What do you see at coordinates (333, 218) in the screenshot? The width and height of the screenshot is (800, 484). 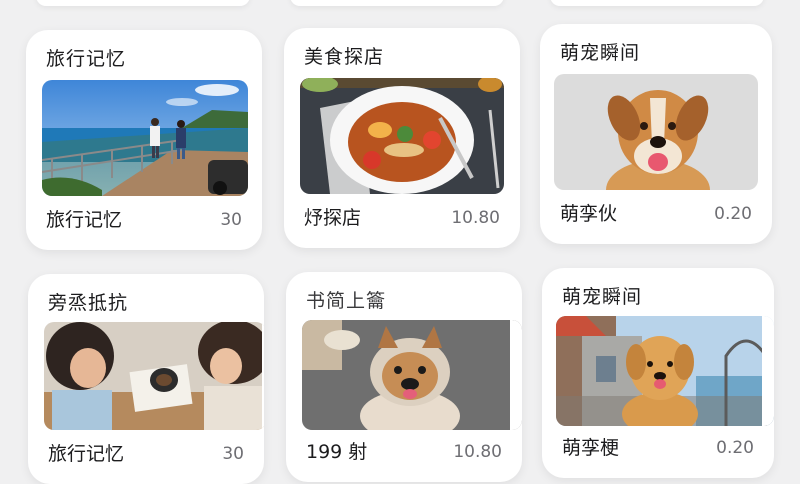 I see `card-label: 㶦探店` at bounding box center [333, 218].